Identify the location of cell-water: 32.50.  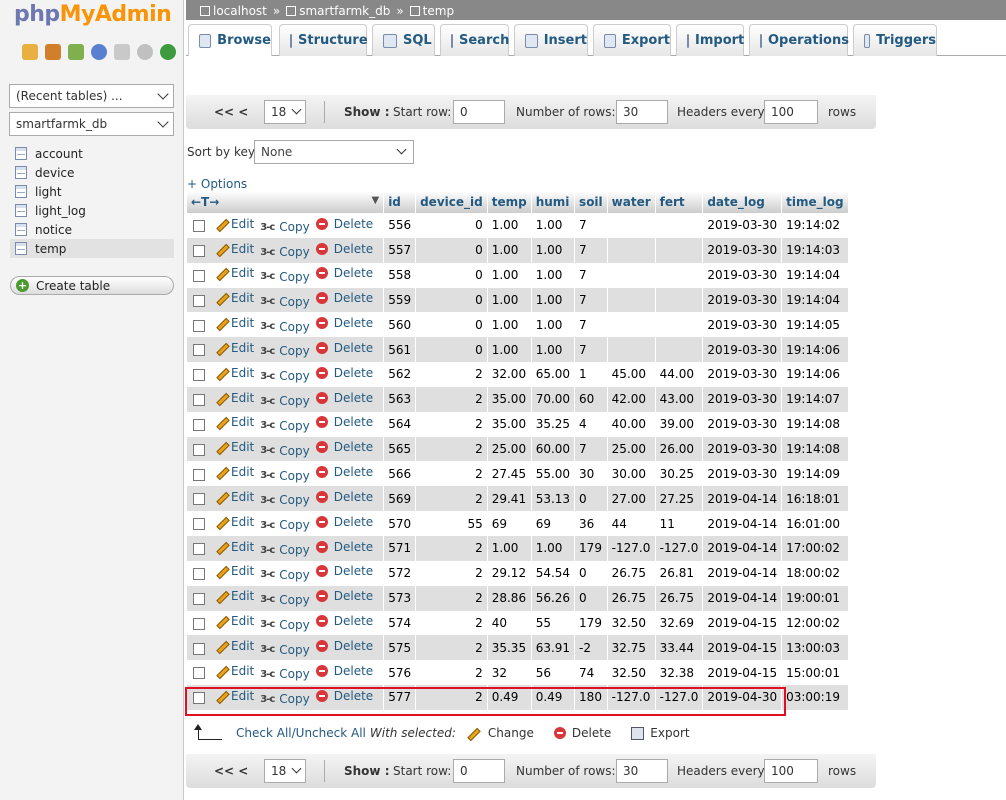
(631, 673).